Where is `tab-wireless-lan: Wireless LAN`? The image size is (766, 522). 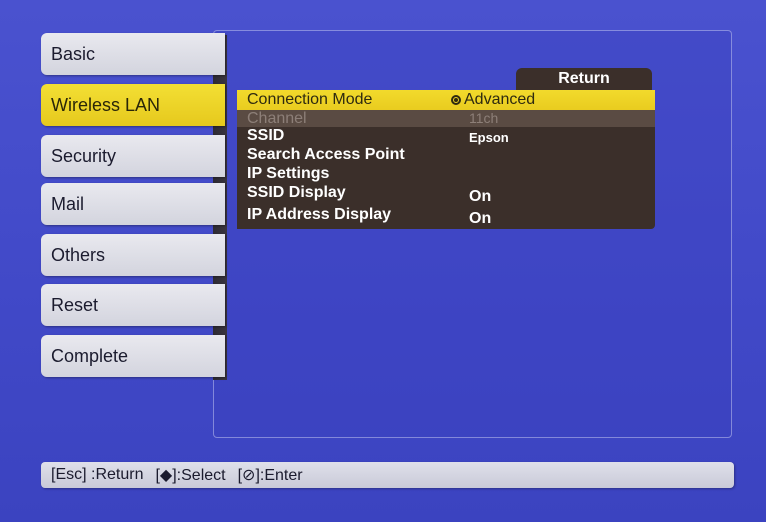 tab-wireless-lan: Wireless LAN is located at coordinates (133, 105).